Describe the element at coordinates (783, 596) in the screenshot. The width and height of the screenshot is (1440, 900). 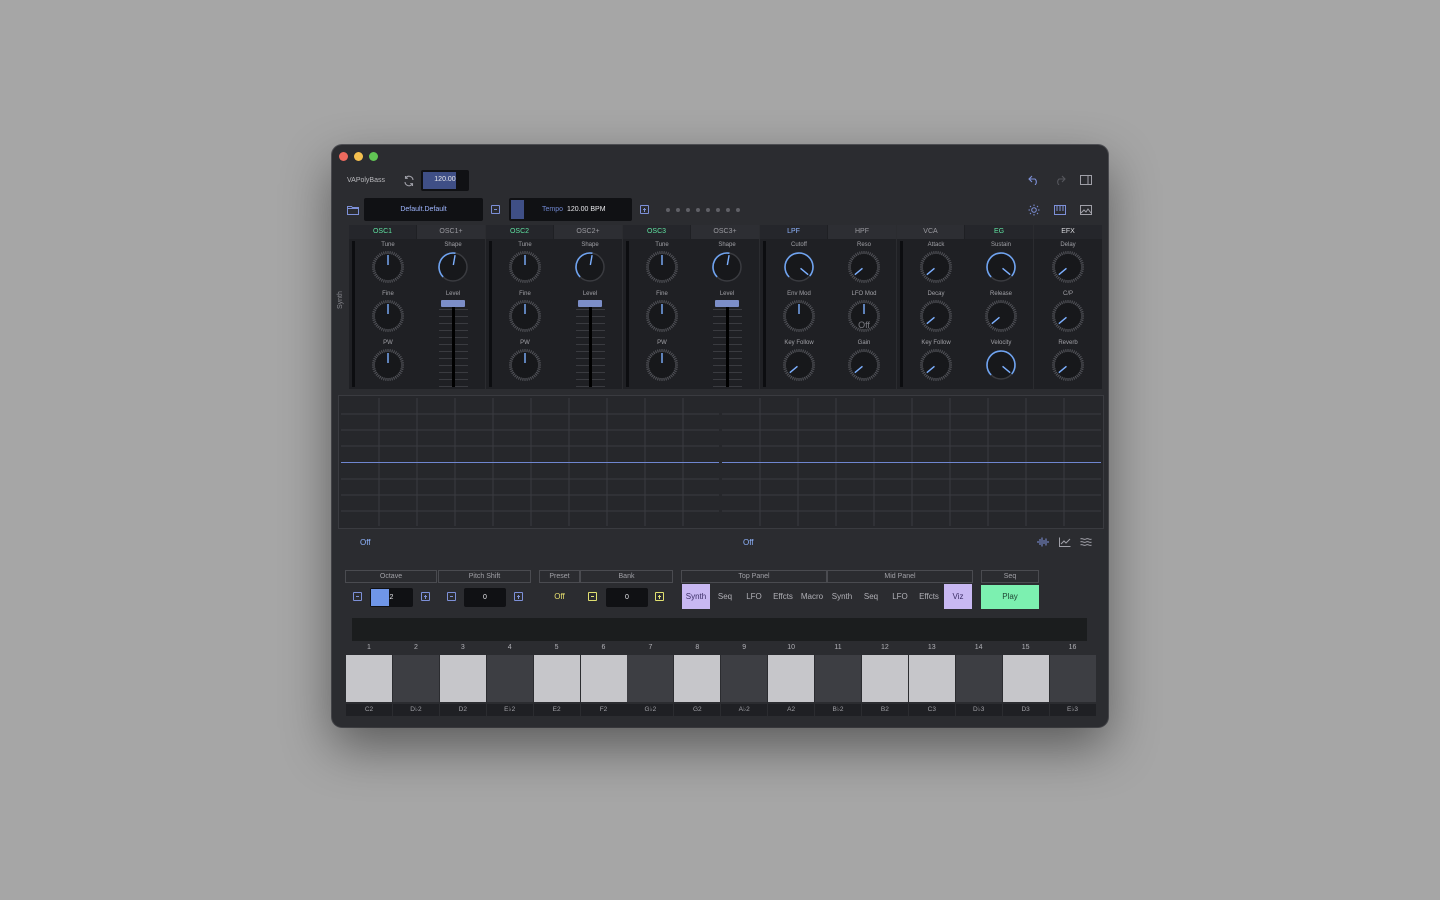
I see `top-panel-effects-button: Effcts` at that location.